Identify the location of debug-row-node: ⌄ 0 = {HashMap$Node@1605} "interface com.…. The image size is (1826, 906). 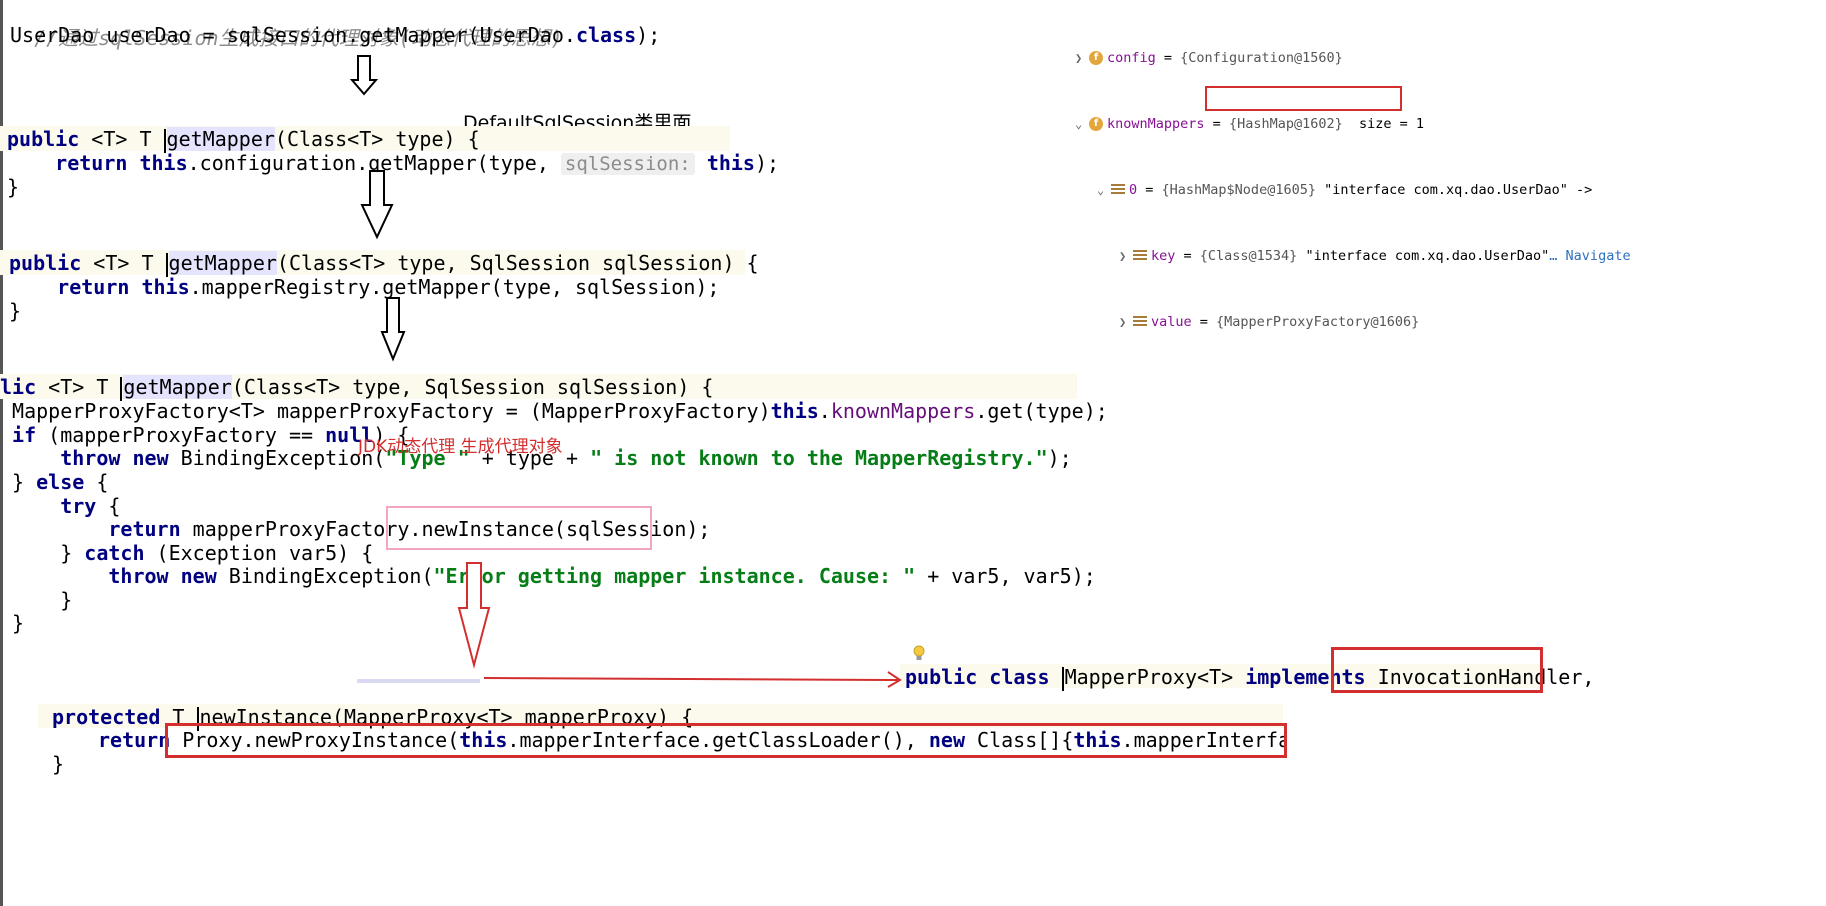
(1353, 190).